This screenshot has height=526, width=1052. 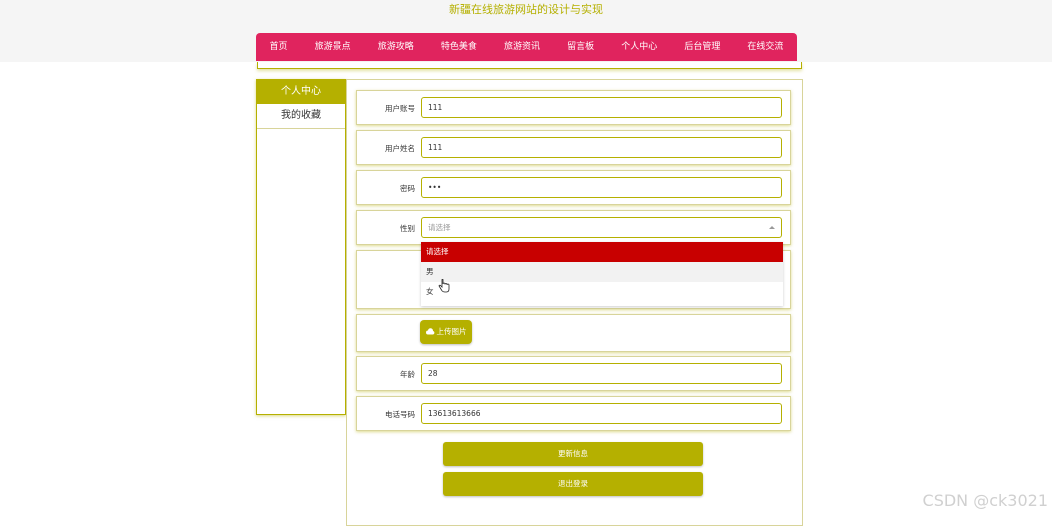 I want to click on update-info-button: 更新信息, so click(x=573, y=454).